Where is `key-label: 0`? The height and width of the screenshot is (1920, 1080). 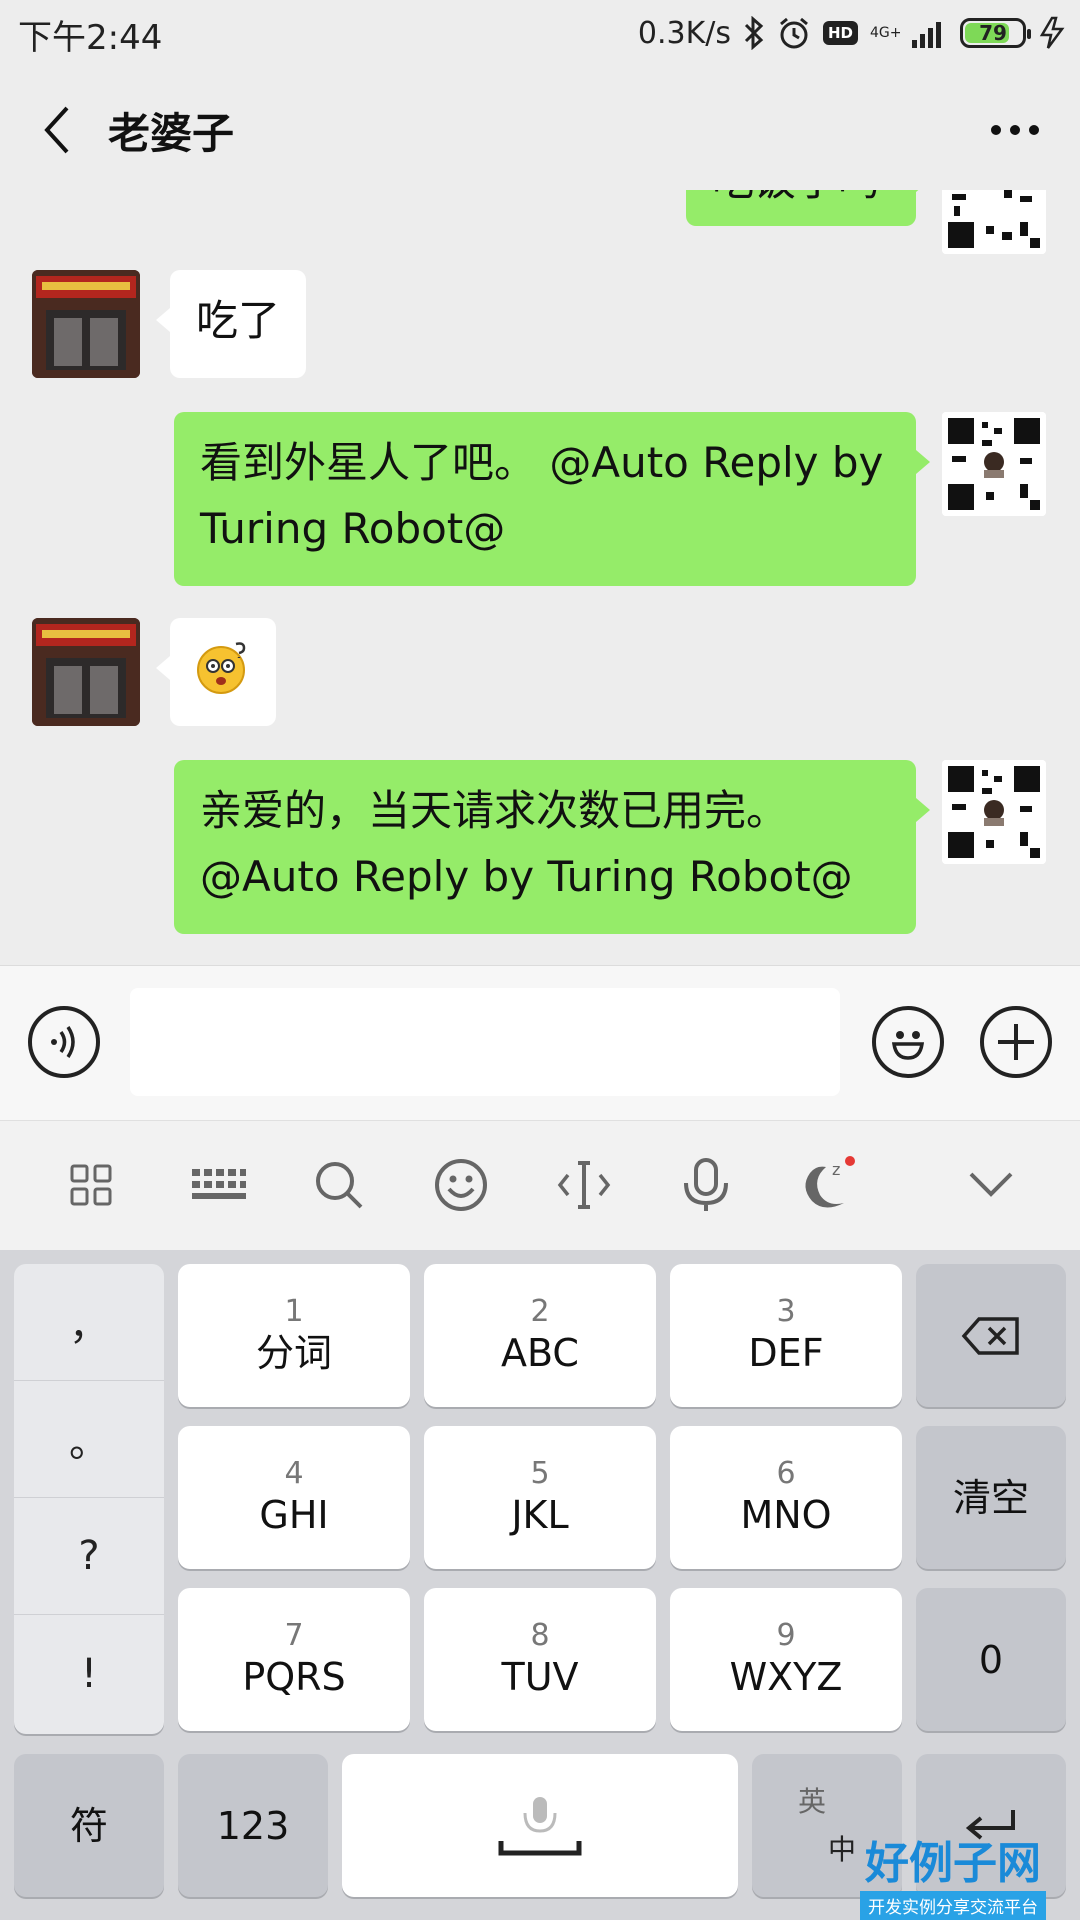
key-label: 0 is located at coordinates (991, 1659).